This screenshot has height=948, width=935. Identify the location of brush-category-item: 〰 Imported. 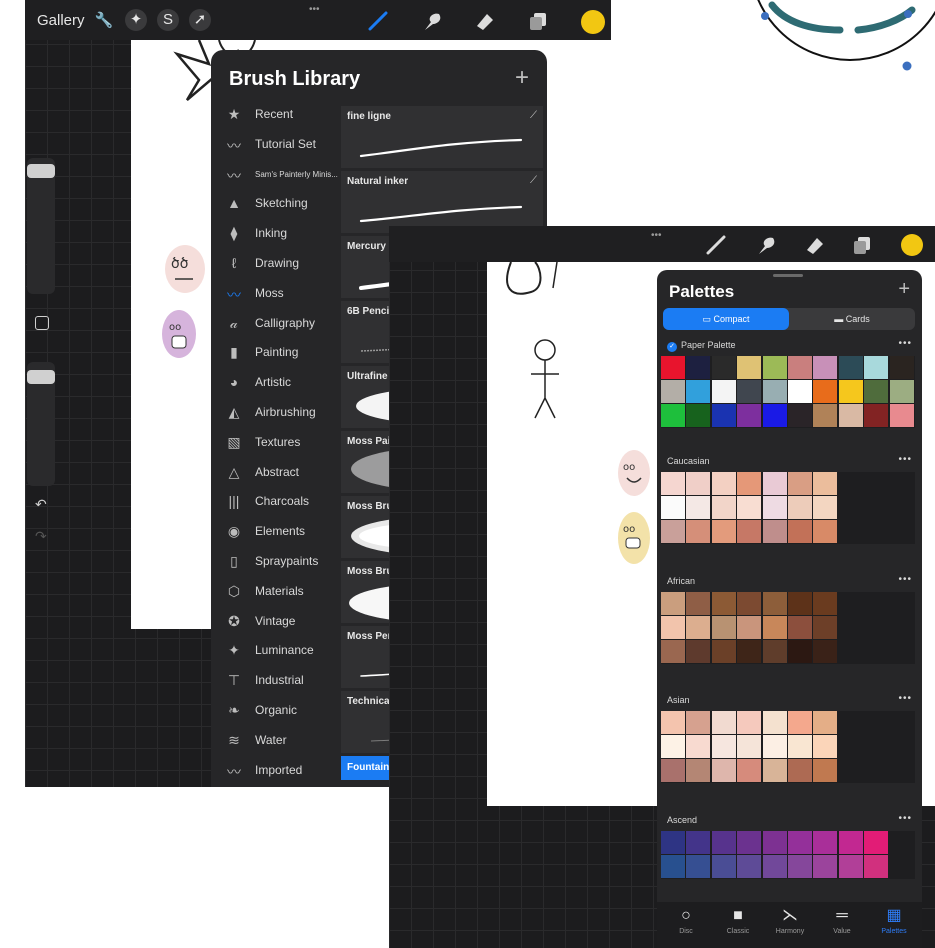
(276, 770).